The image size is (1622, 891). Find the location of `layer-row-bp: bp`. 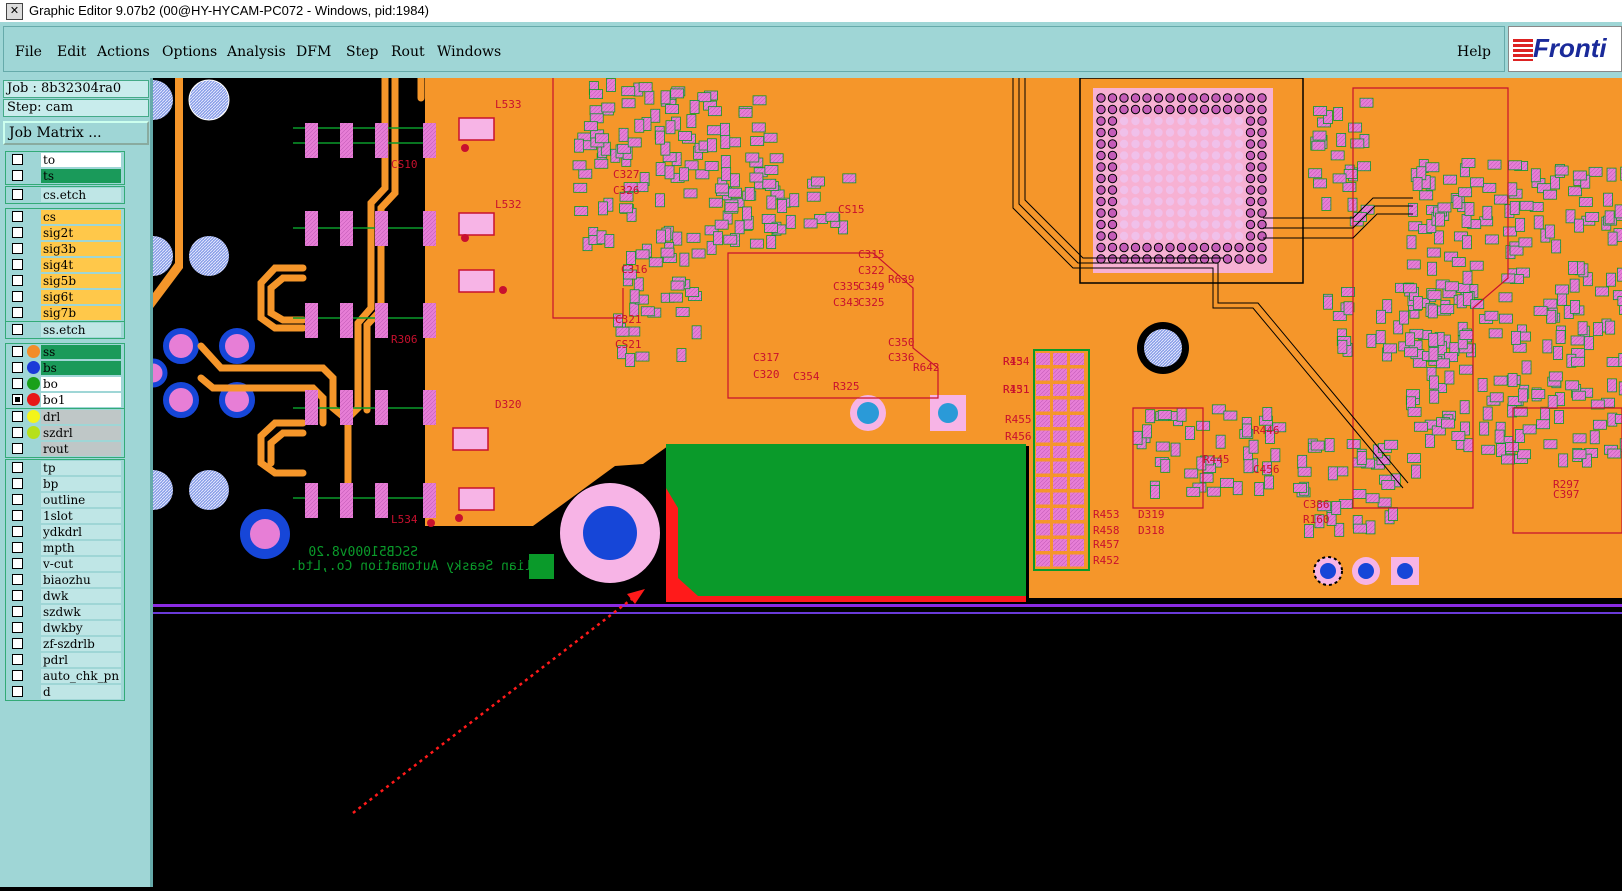

layer-row-bp: bp is located at coordinates (65, 484).